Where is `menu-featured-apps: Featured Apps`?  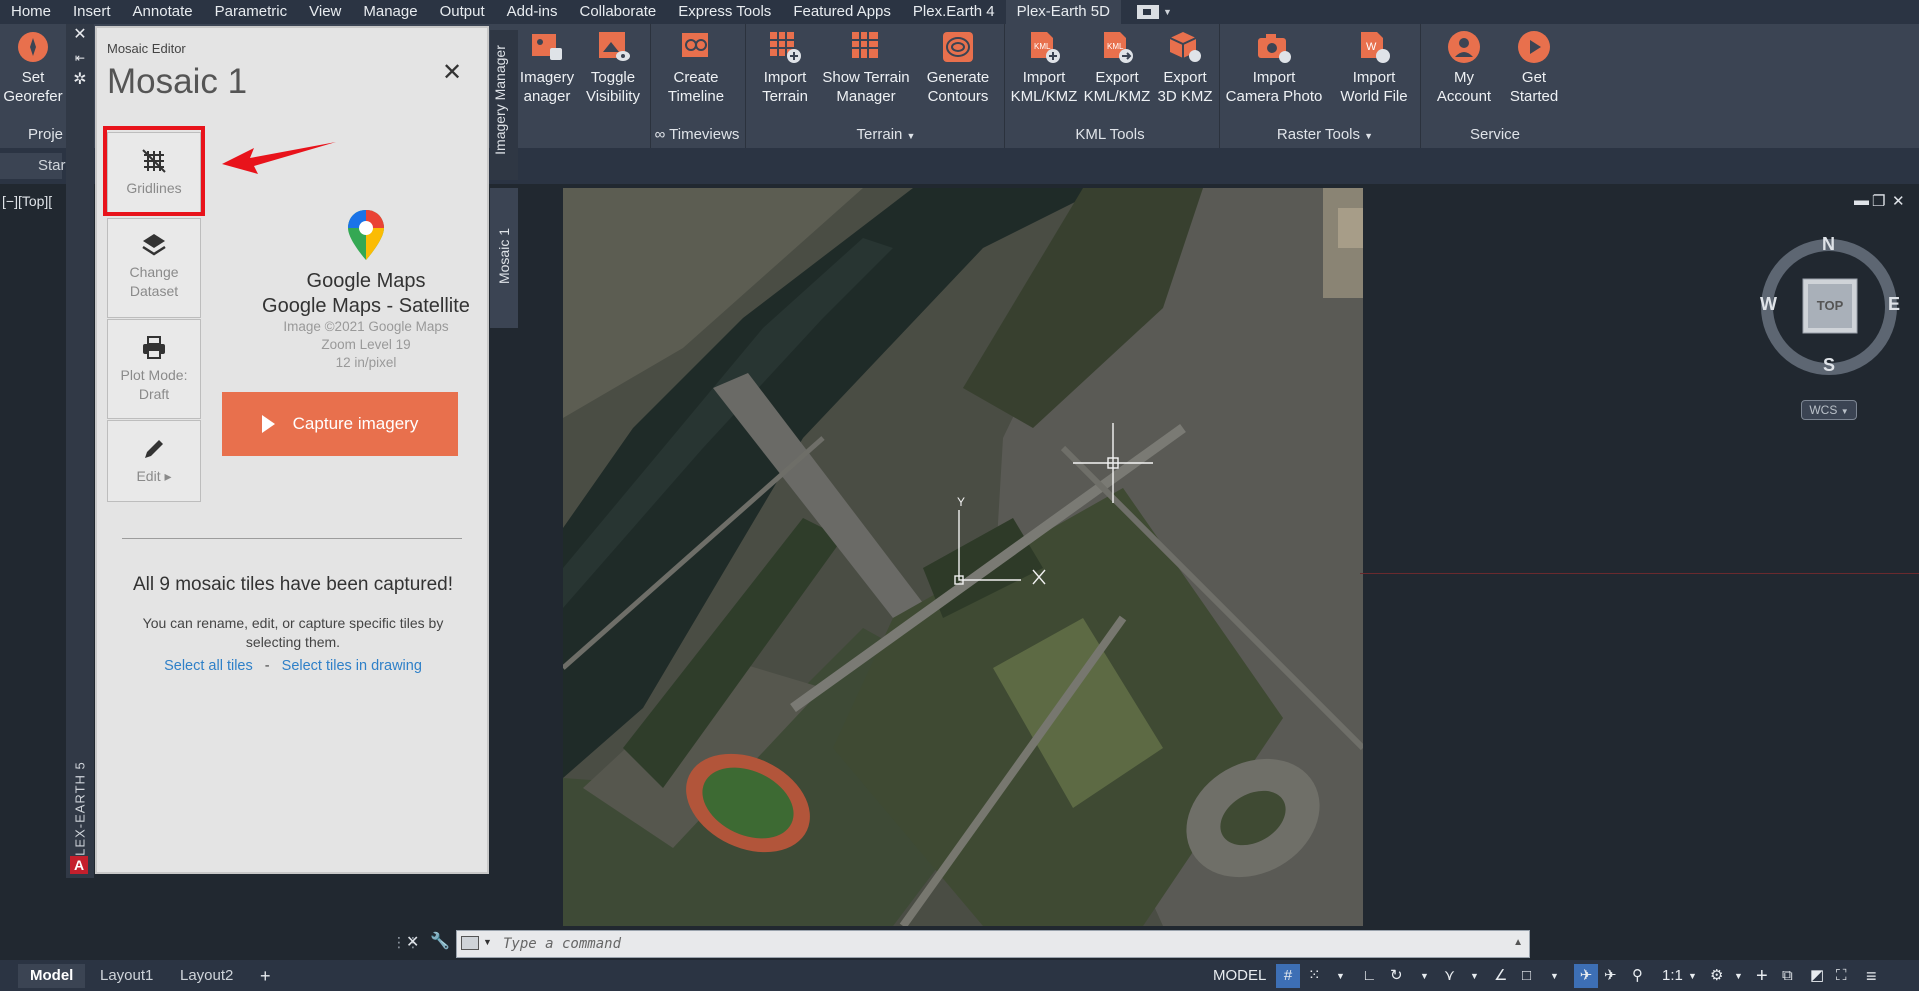 menu-featured-apps: Featured Apps is located at coordinates (842, 12).